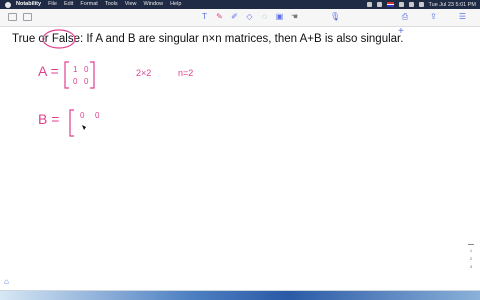 The width and height of the screenshot is (480, 300). I want to click on menu-icon: ☰, so click(462, 17).